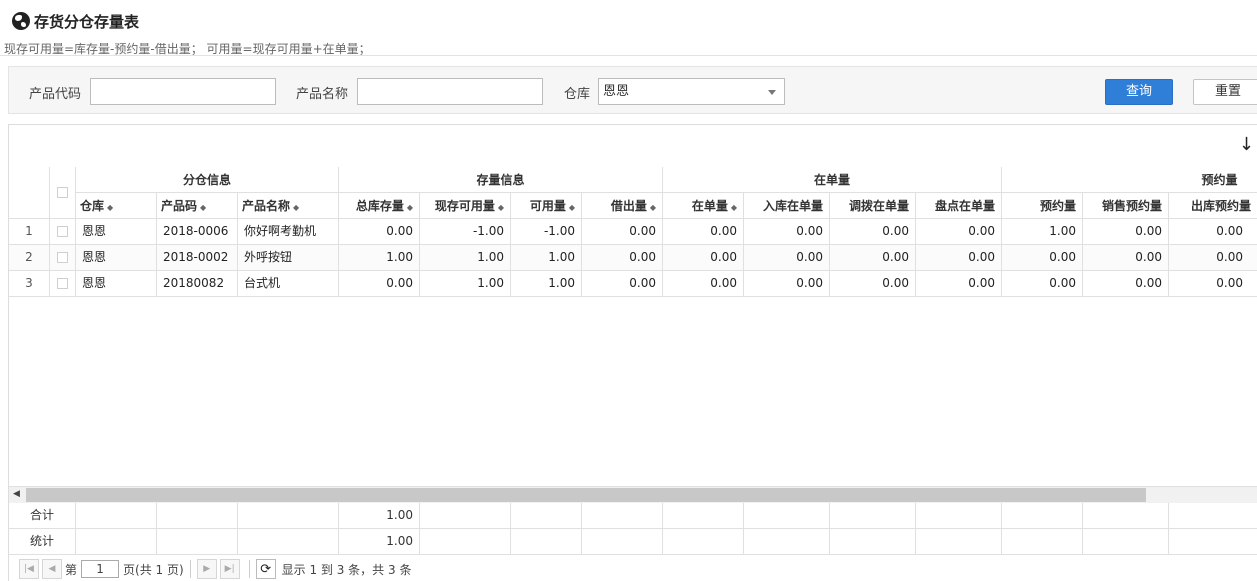  I want to click on page-title: 存货分仓存量表, so click(87, 21).